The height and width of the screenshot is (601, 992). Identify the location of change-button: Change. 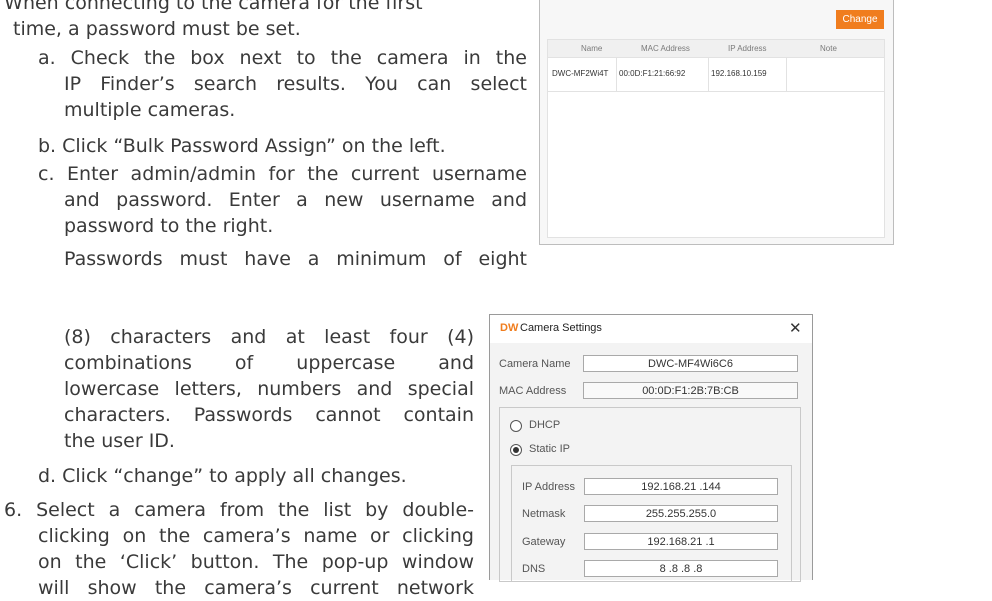
(860, 19).